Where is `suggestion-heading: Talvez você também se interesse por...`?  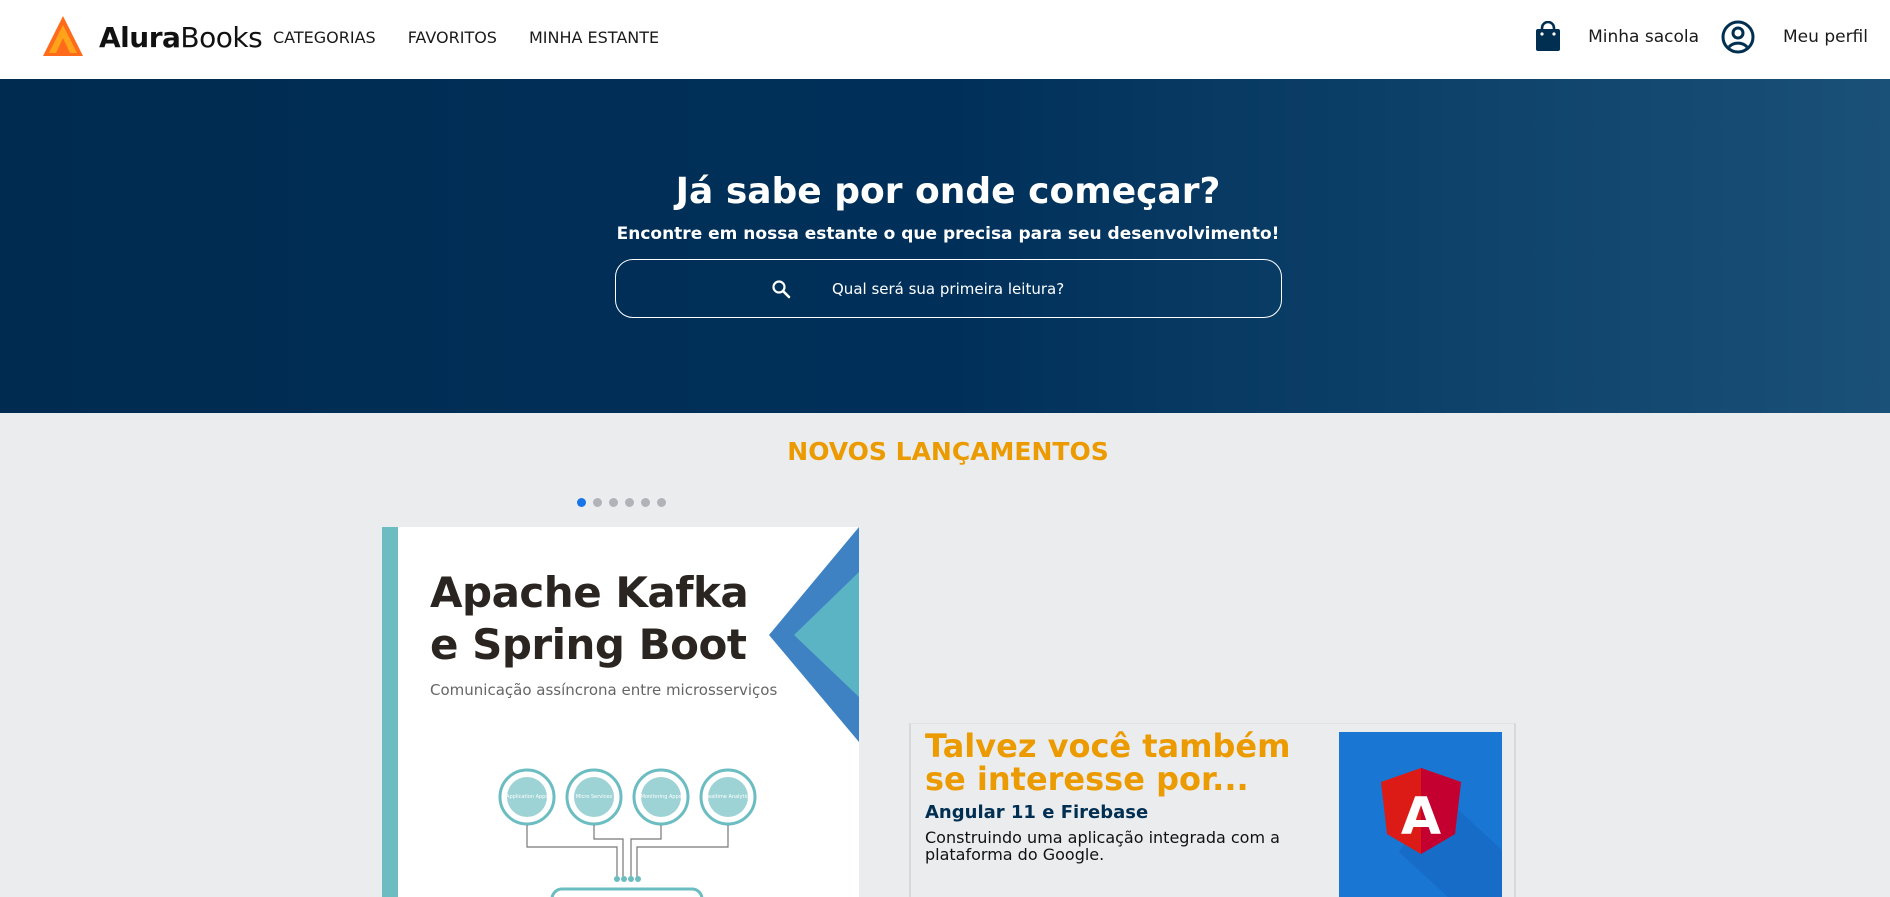 suggestion-heading: Talvez você também se interesse por... is located at coordinates (1108, 762).